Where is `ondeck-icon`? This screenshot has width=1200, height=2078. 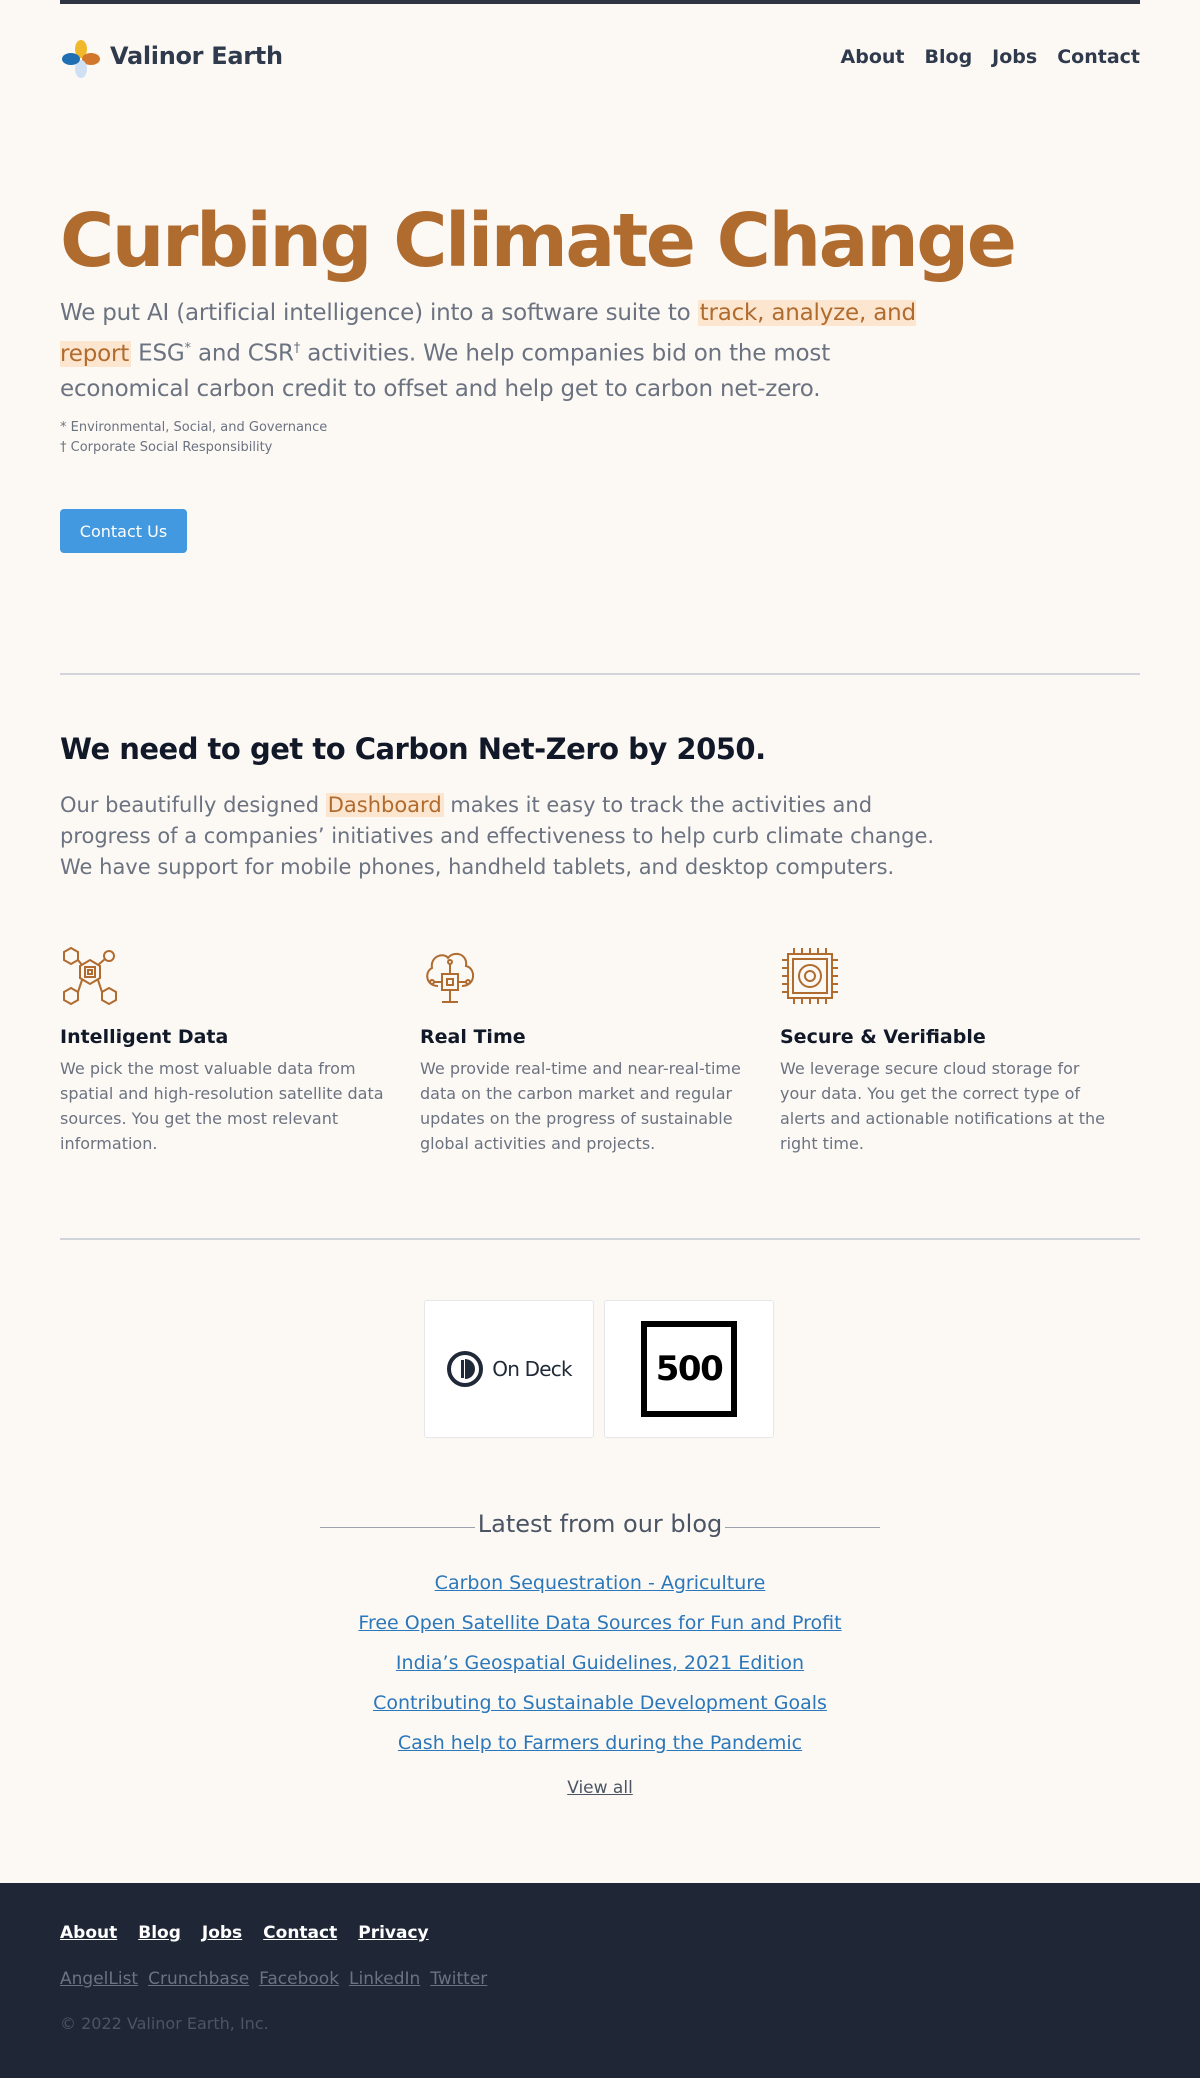 ondeck-icon is located at coordinates (465, 1369).